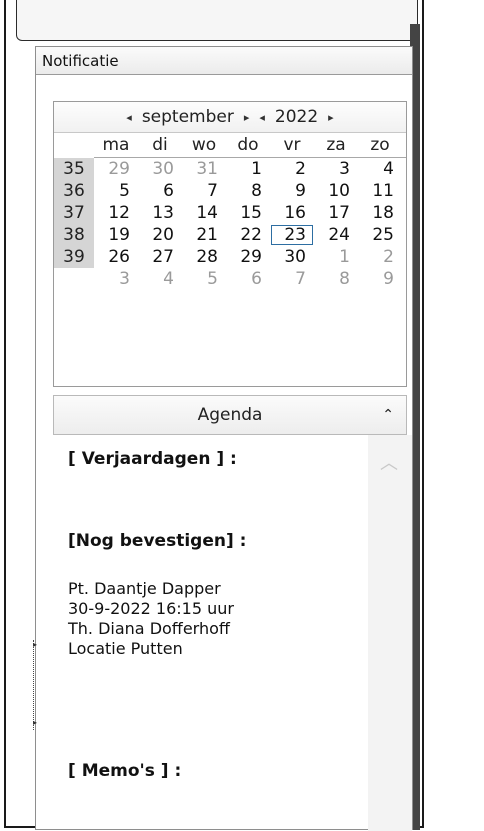 The width and height of the screenshot is (484, 831). Describe the element at coordinates (74, 235) in the screenshot. I see `week-number: 38` at that location.